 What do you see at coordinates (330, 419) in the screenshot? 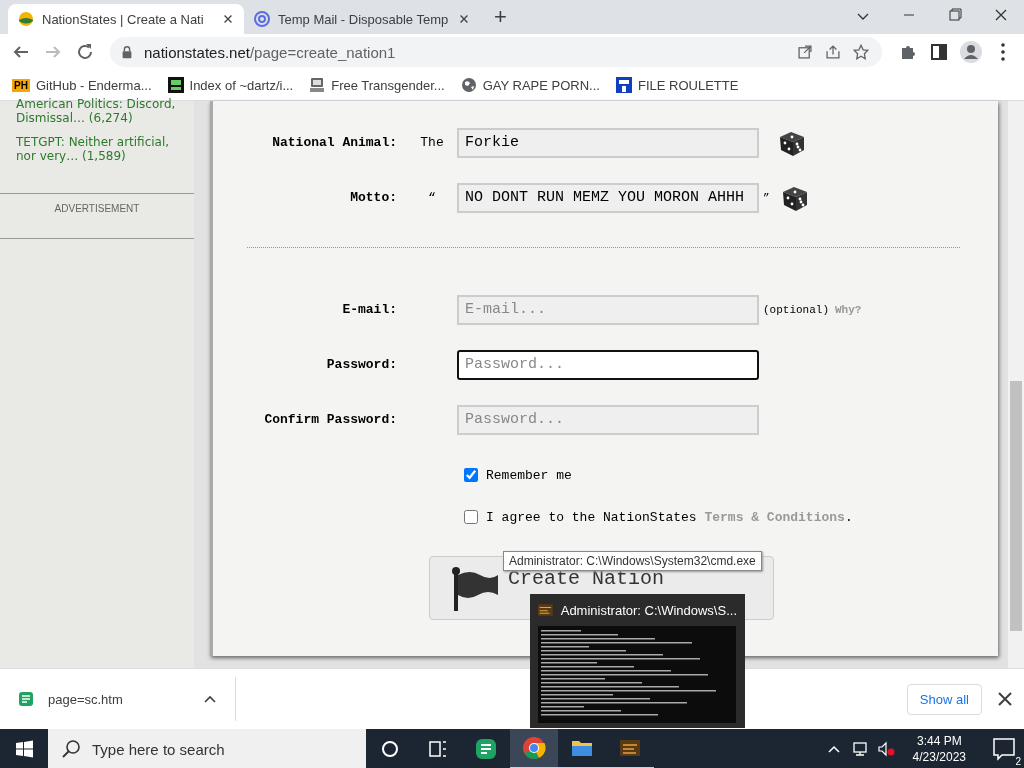
I see `field-label: Confirm Password:` at bounding box center [330, 419].